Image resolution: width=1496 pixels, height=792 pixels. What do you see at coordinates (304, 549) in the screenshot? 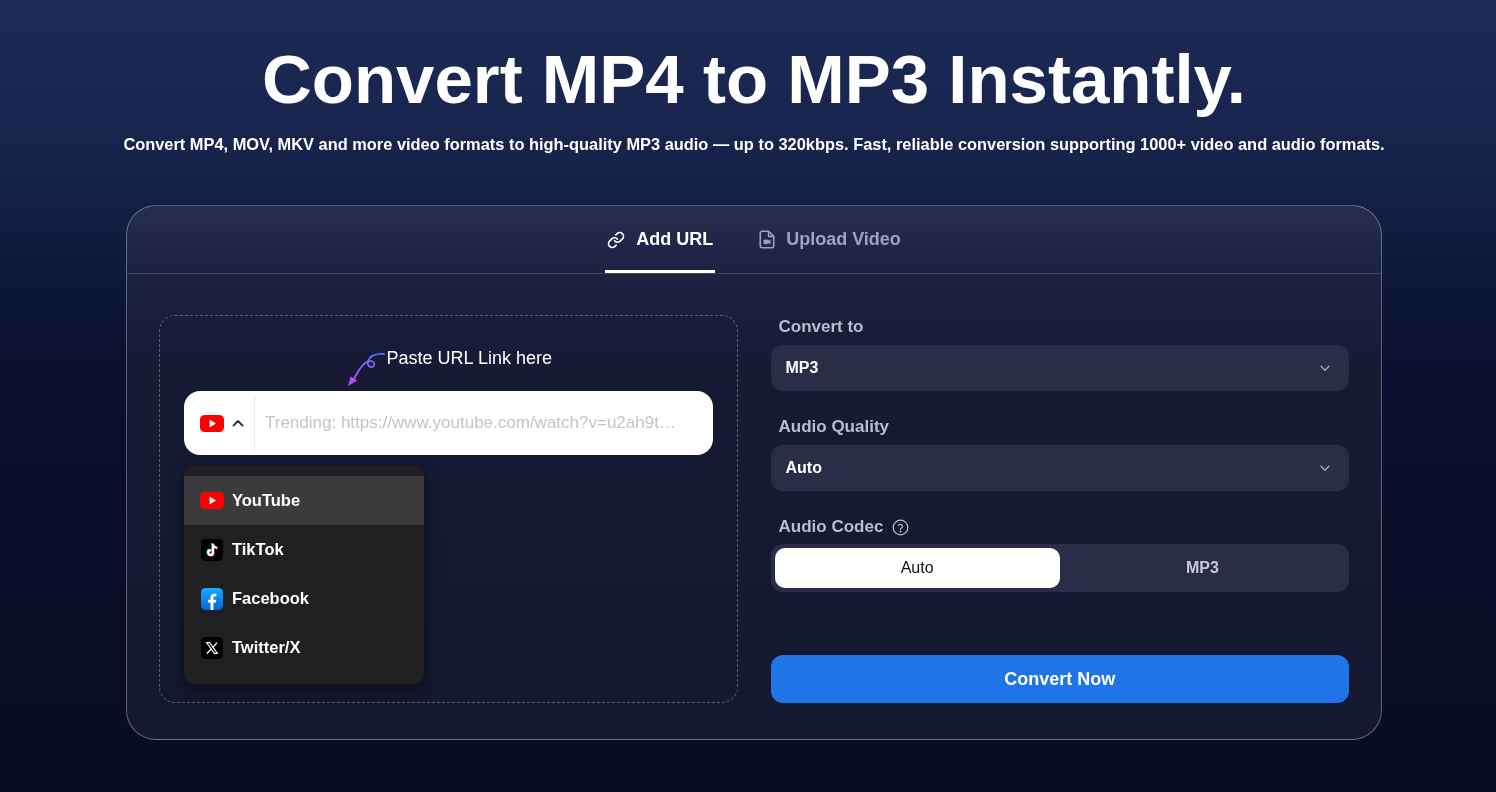
I see `platform-menu-item: TikTok` at bounding box center [304, 549].